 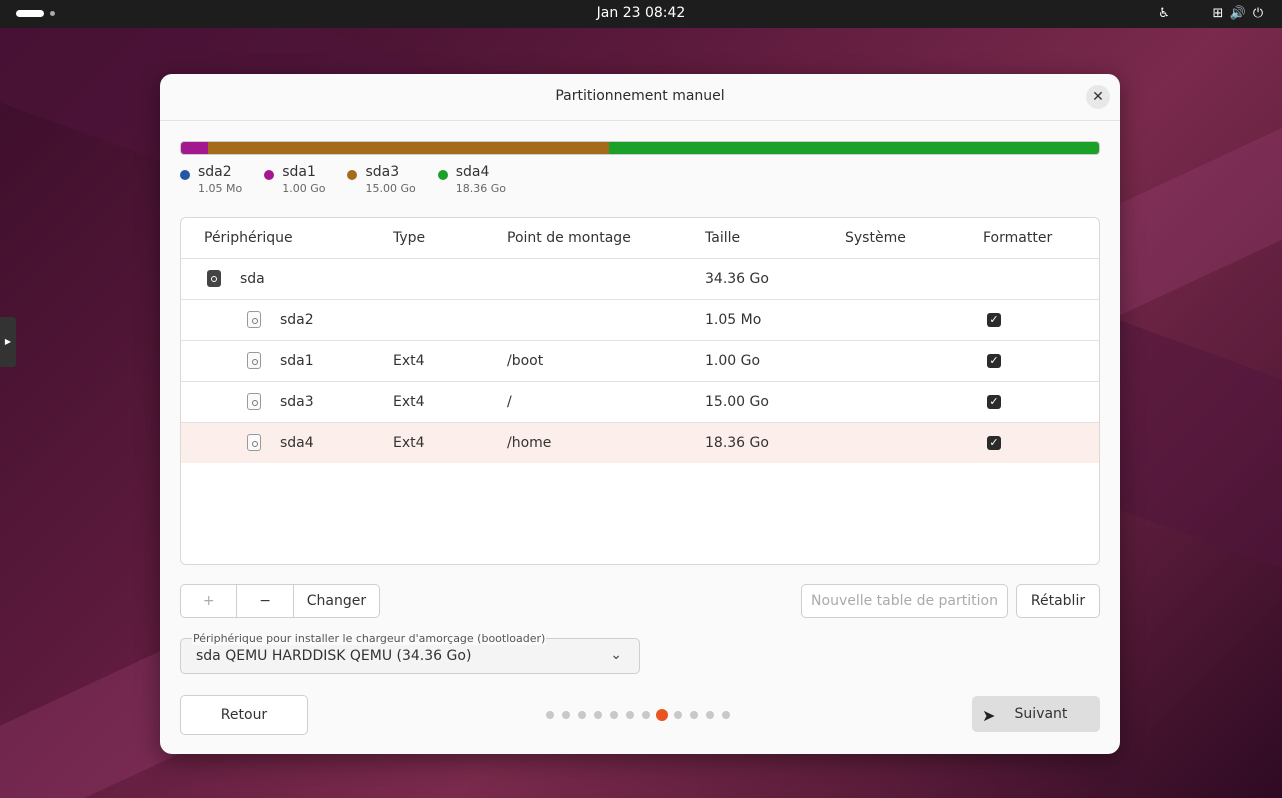 I want to click on next-button-label: Suivant, so click(x=1041, y=714).